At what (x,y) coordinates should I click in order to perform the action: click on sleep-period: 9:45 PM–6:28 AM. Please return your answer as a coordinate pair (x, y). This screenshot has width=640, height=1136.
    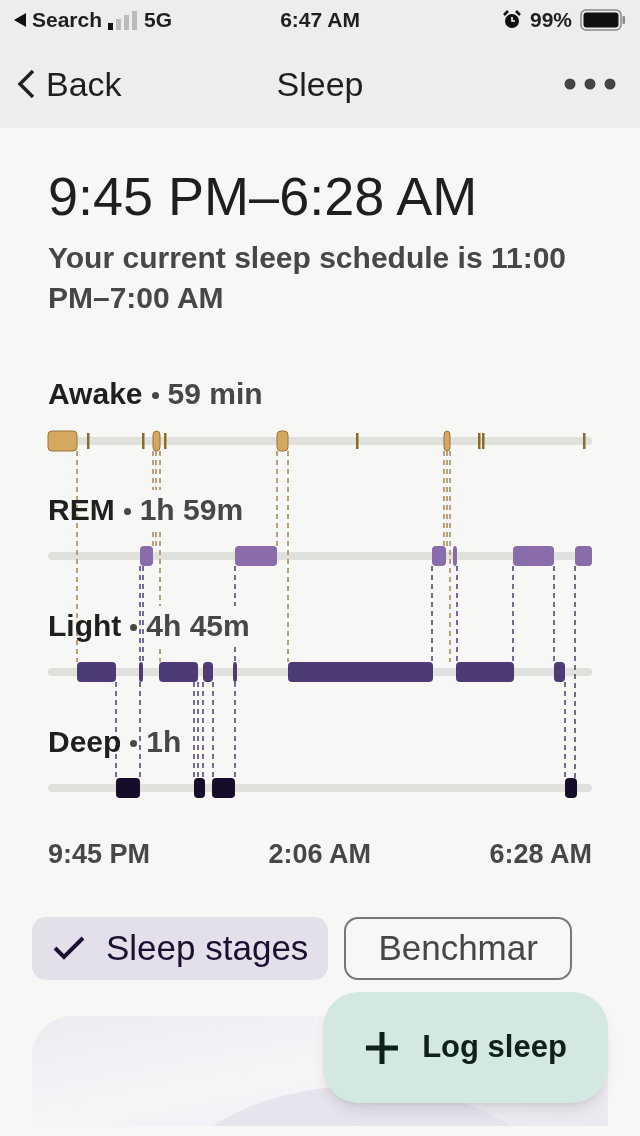
    Looking at the image, I should click on (263, 196).